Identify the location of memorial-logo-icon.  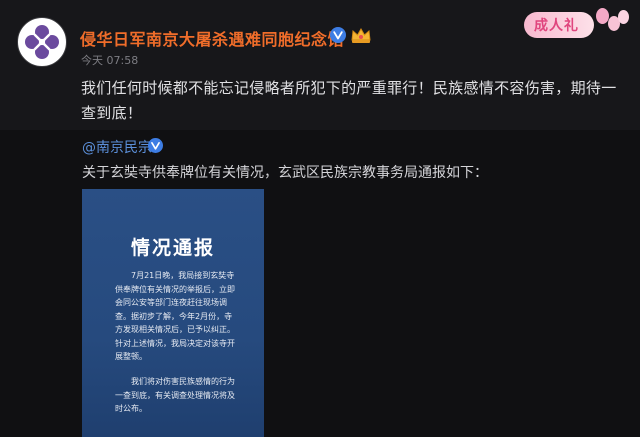
(42, 42).